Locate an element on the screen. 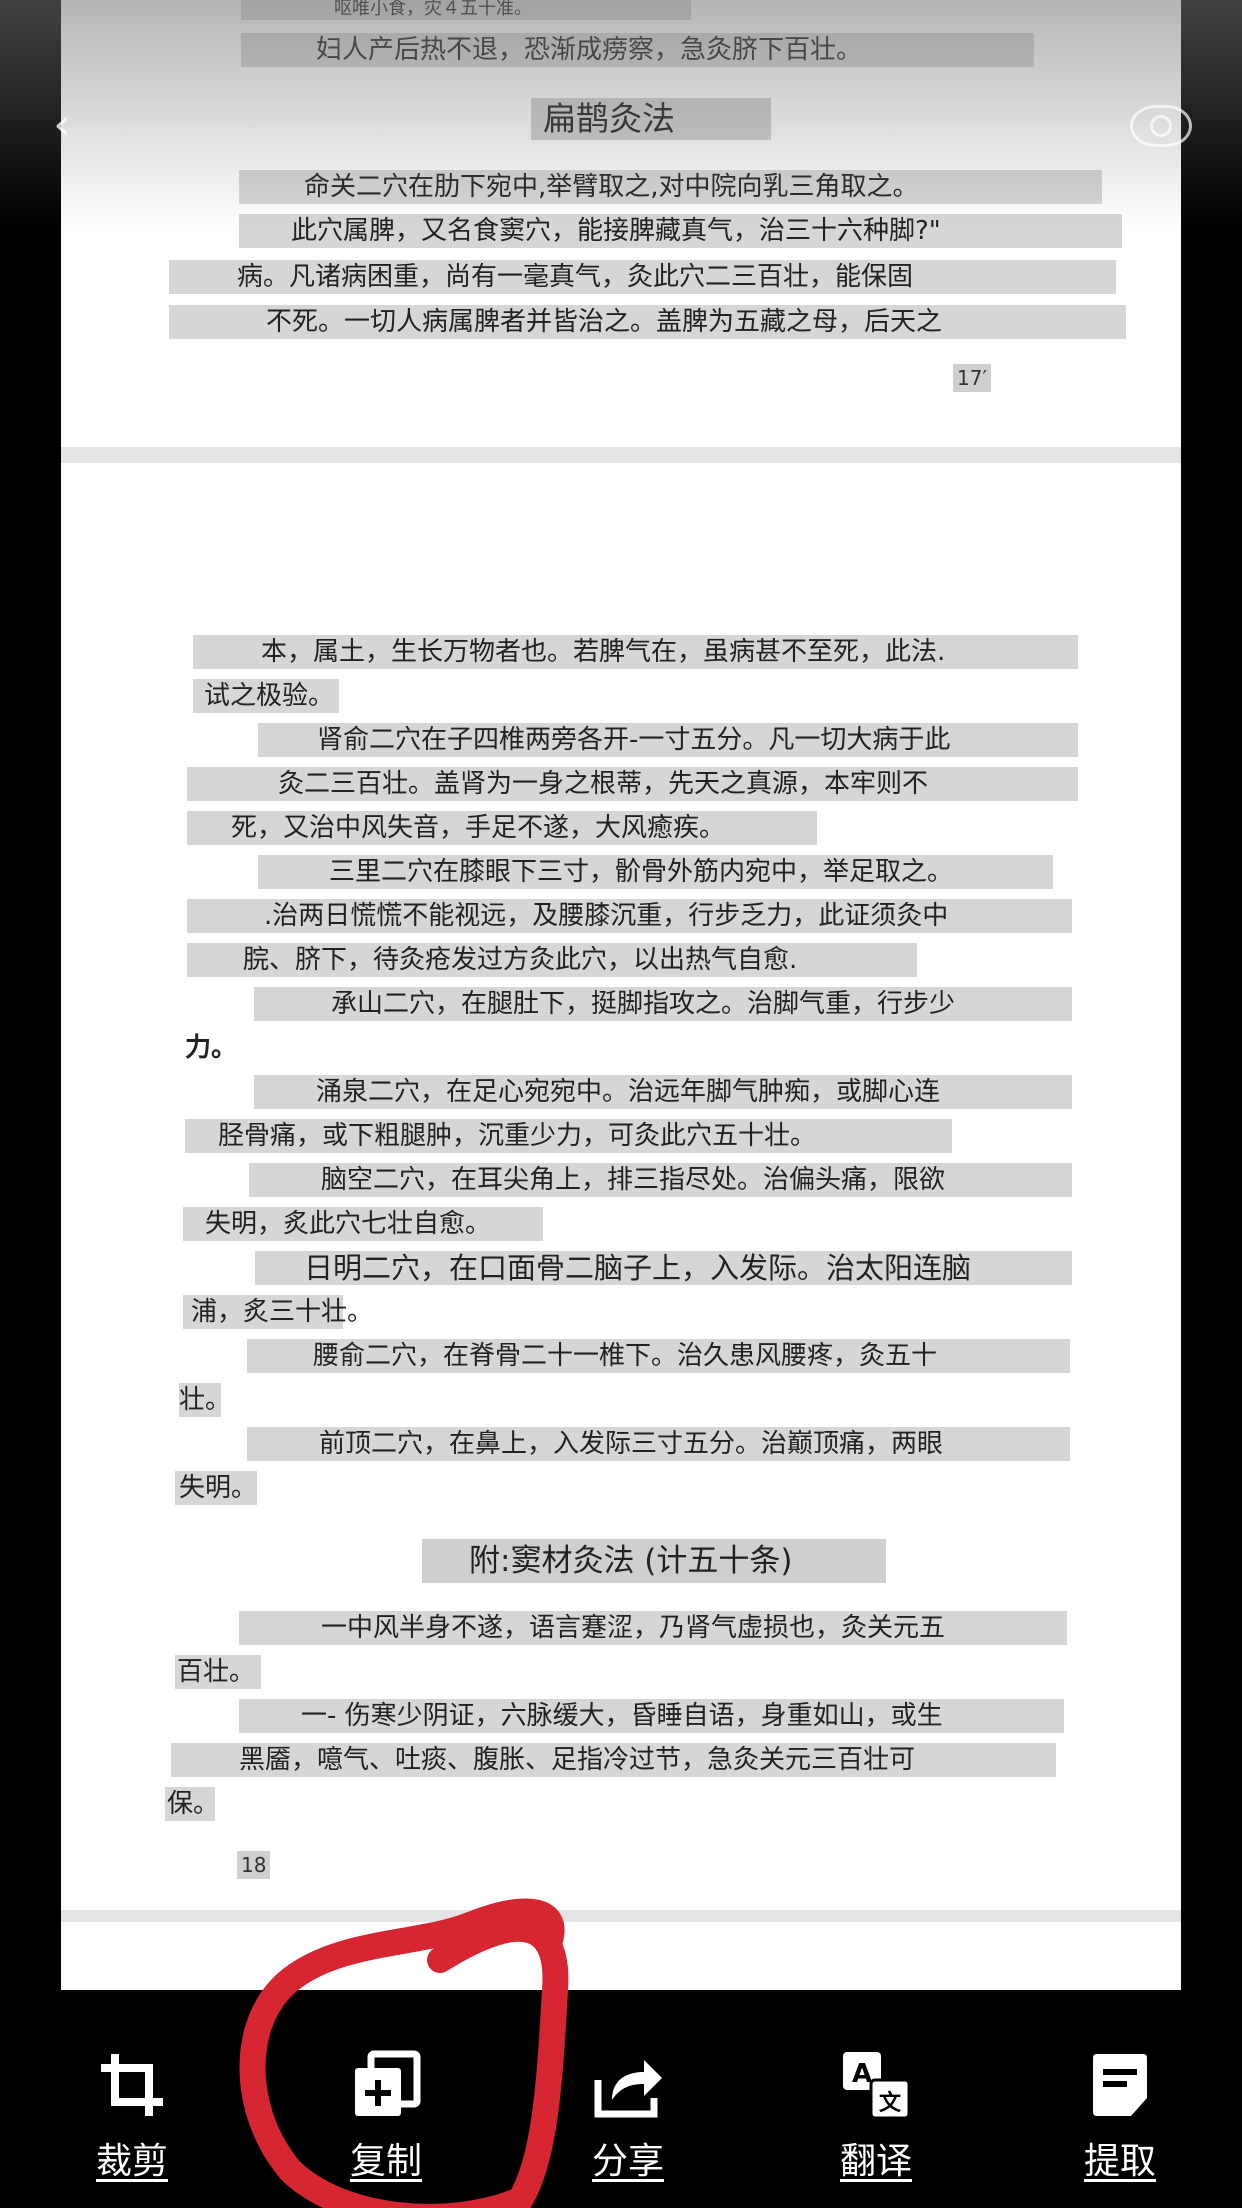 The width and height of the screenshot is (1242, 2208). text-line: 黑靥，噫气、吐痰、腹胀、足指冷过节，急灸关元三百壮可 is located at coordinates (577, 1760).